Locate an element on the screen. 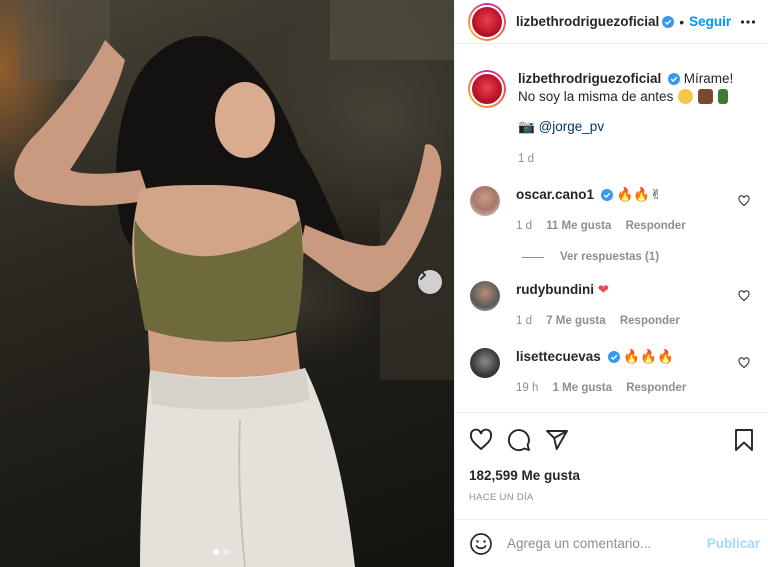  comment-username: oscar.cano1 is located at coordinates (555, 194).